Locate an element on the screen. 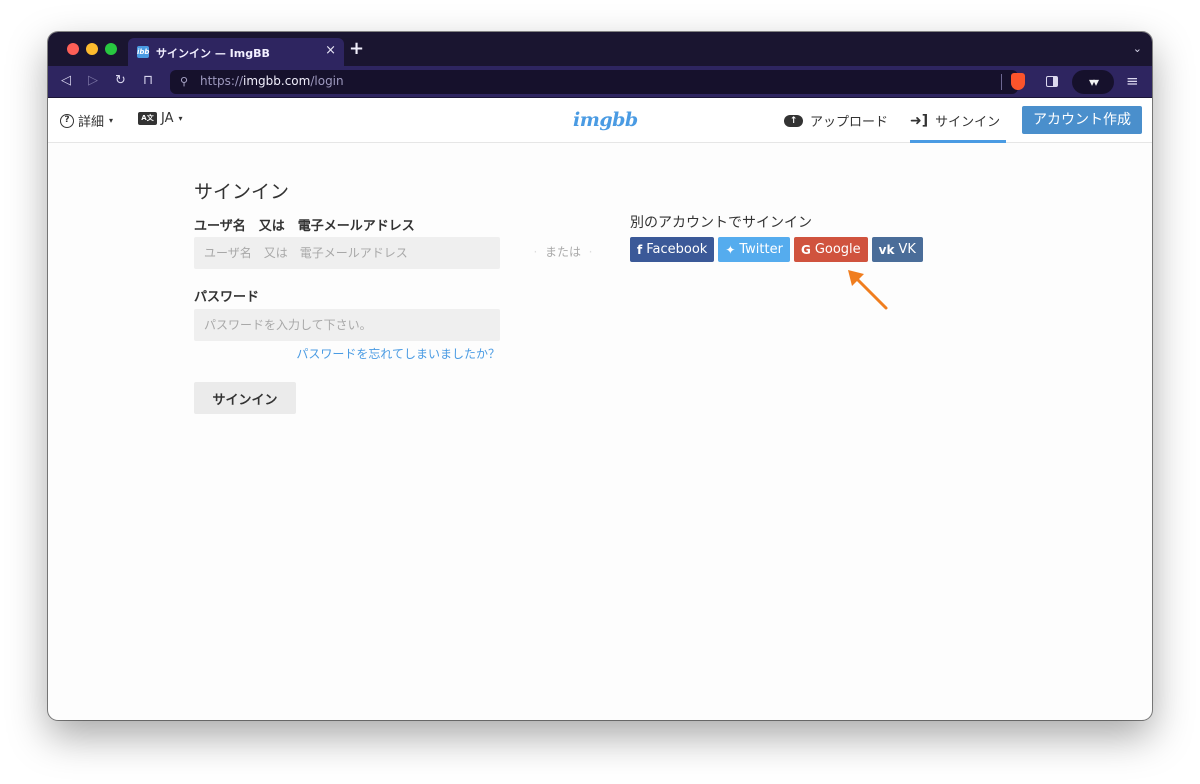 The image size is (1200, 784). language-label: JA is located at coordinates (167, 118).